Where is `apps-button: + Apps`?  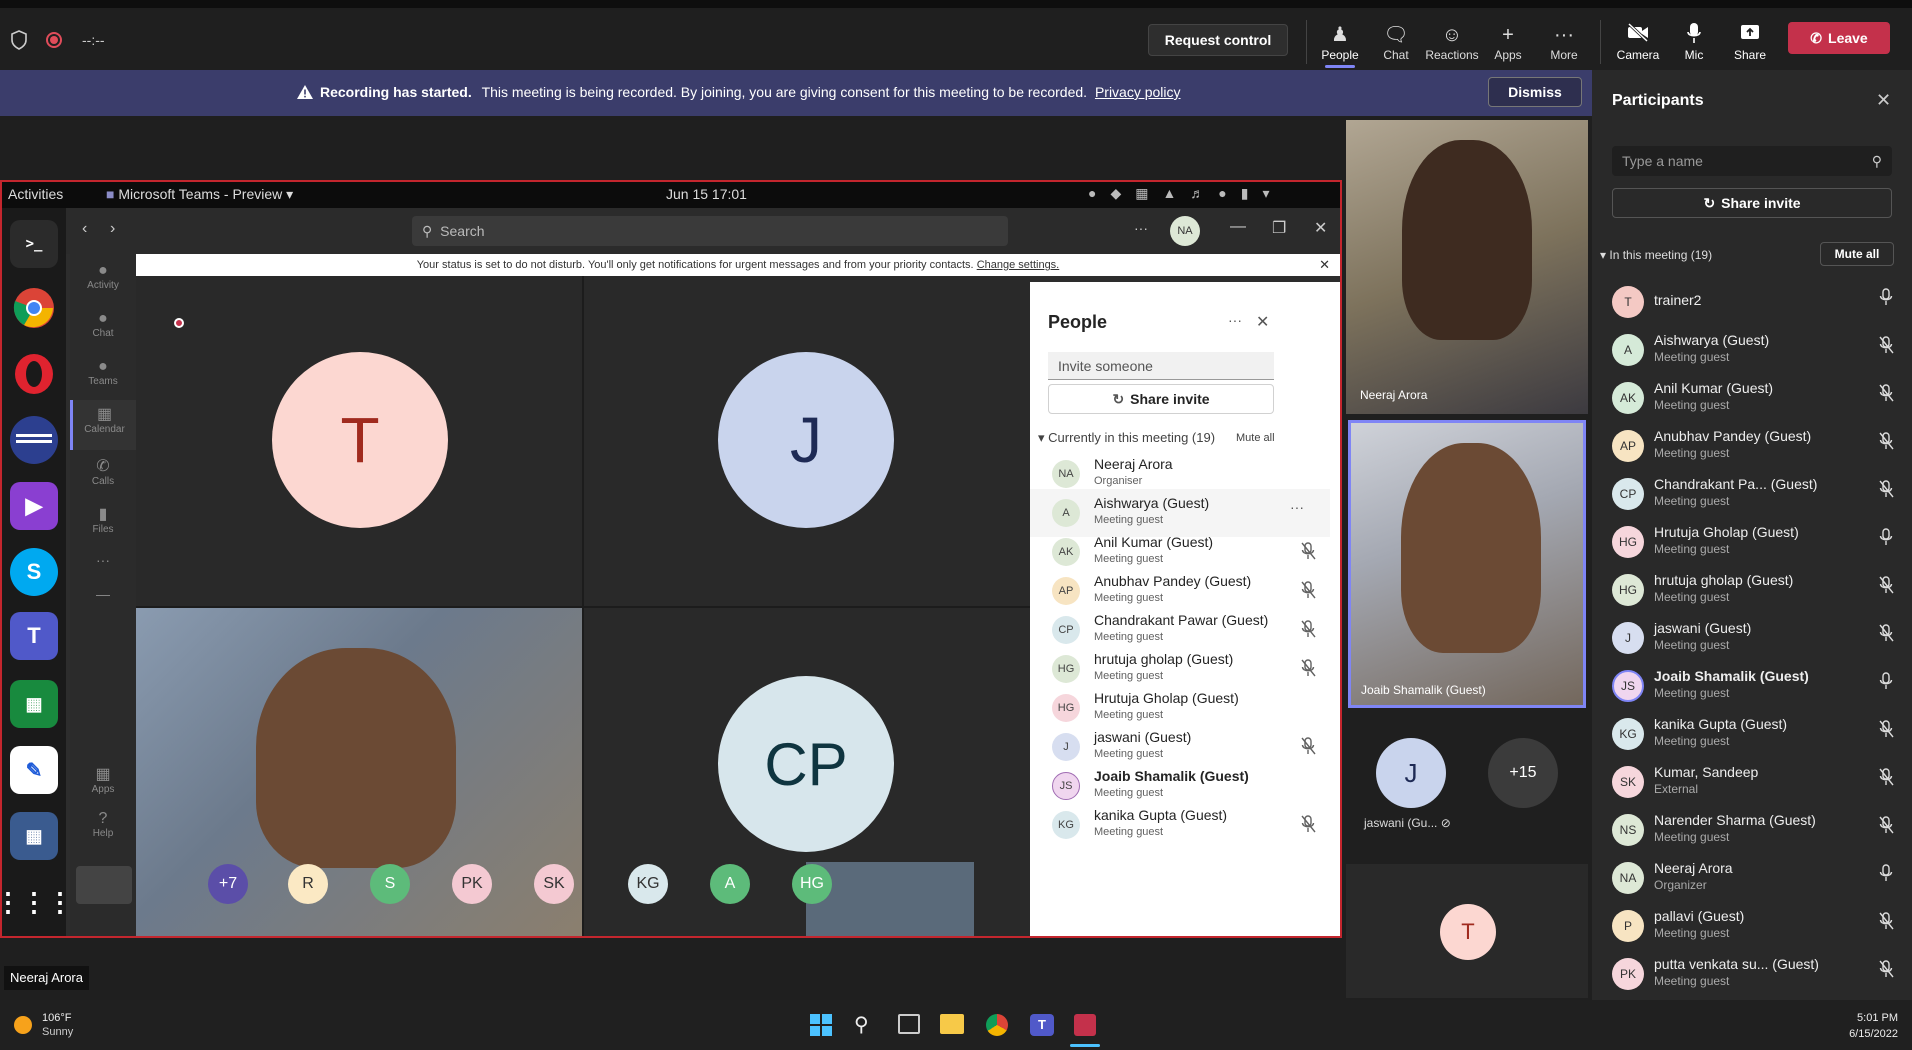 apps-button: + Apps is located at coordinates (1508, 47).